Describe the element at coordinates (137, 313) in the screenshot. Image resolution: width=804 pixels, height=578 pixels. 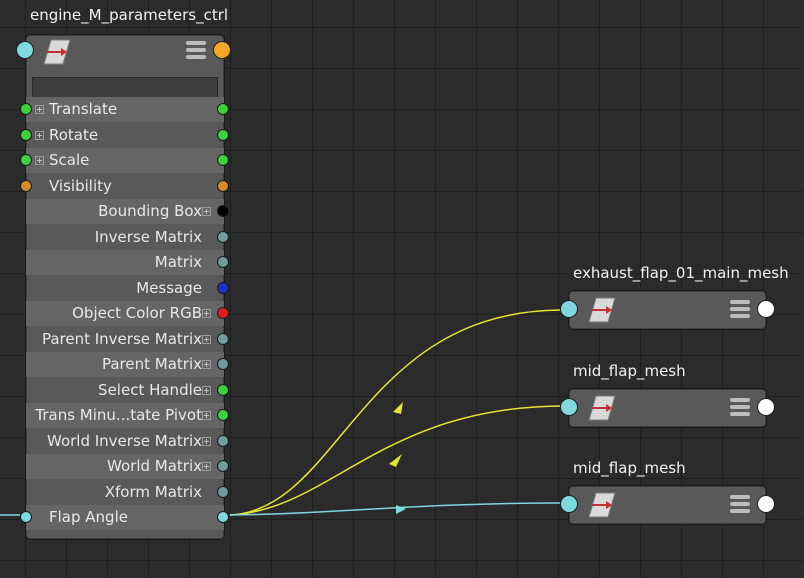
I see `attribute-label: Object Color RGB` at that location.